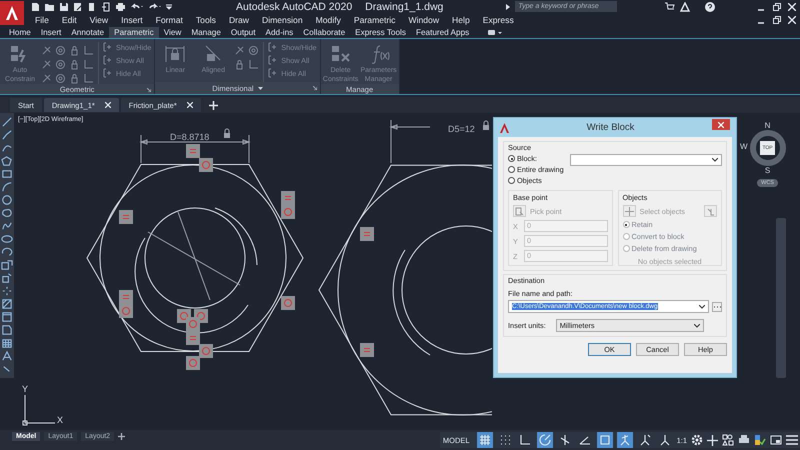  I want to click on table-icon, so click(7, 343).